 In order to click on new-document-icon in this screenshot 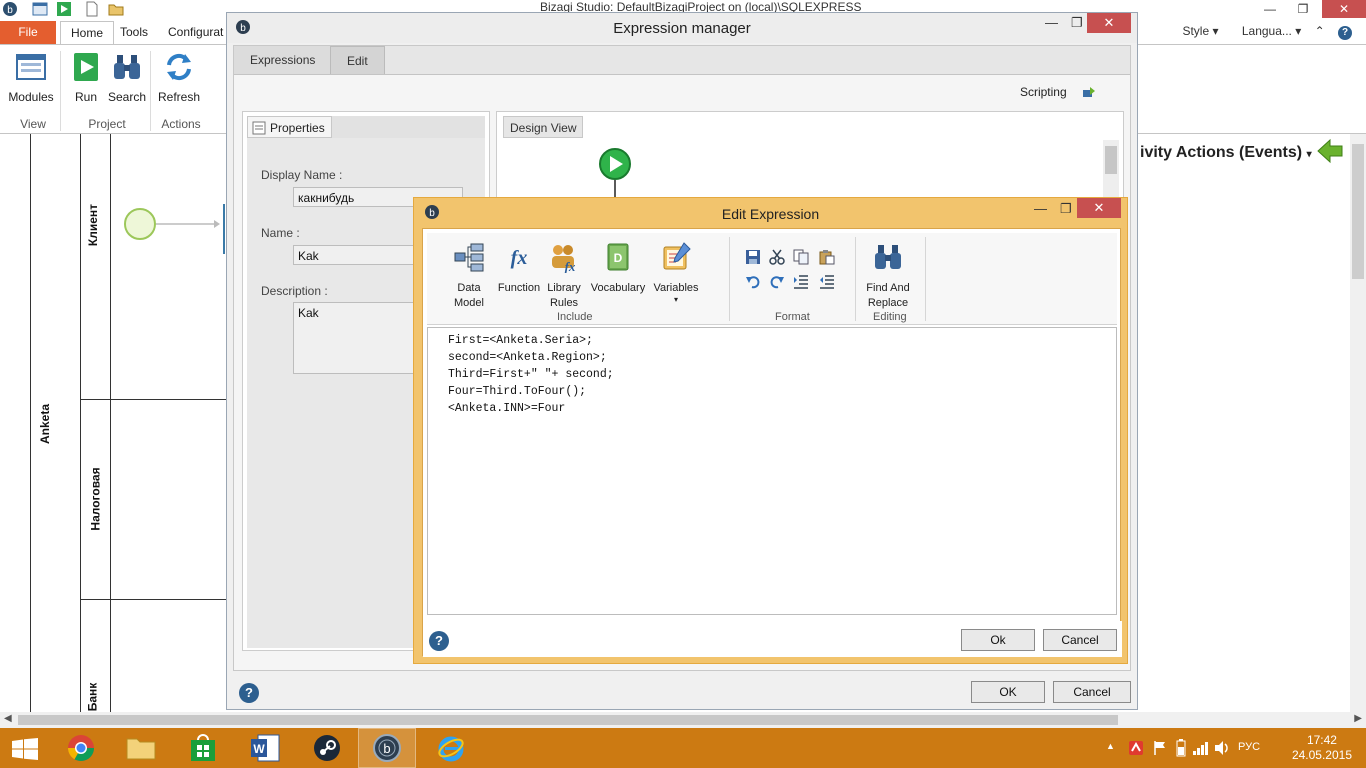, I will do `click(92, 9)`.